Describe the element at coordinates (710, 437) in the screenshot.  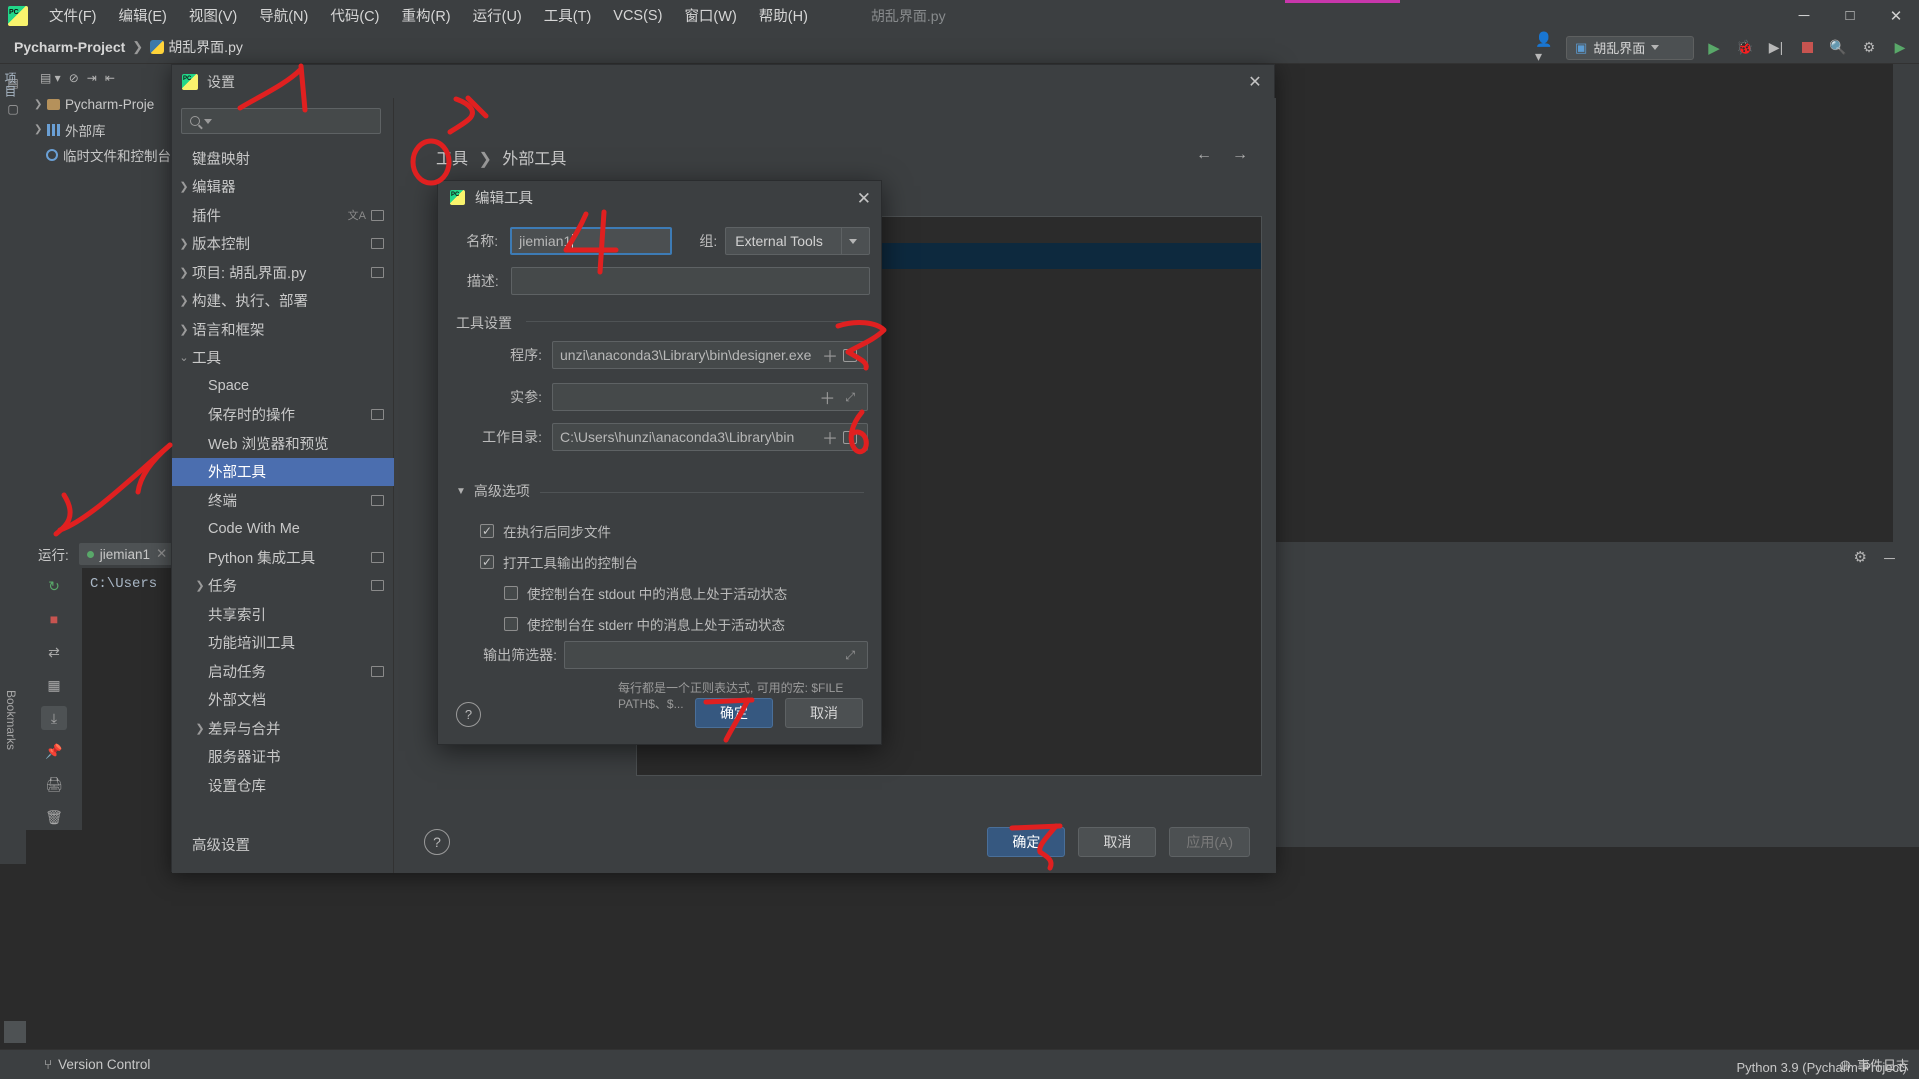
I see `working-directory-input: C:\Users\hunzi\anaconda3\Library\bin ＋` at that location.